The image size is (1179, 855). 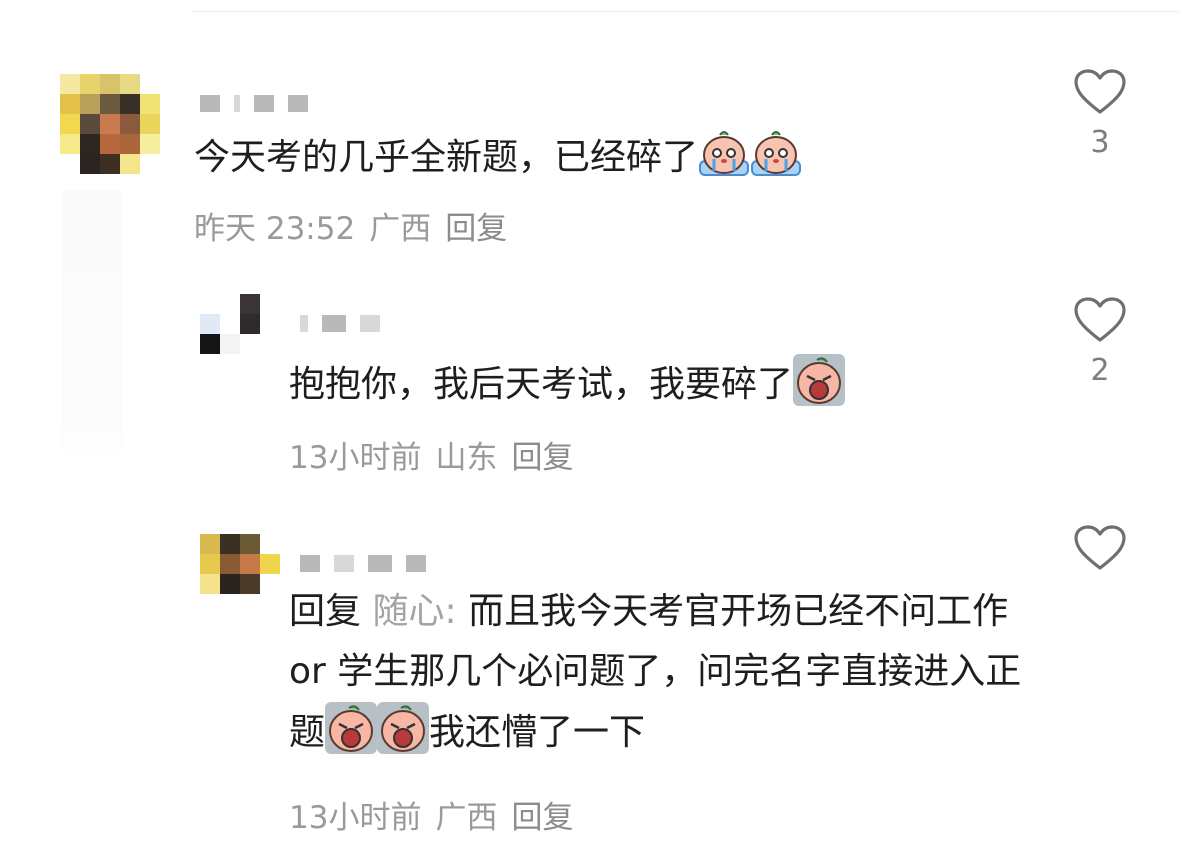 I want to click on like-button, so click(x=1100, y=548).